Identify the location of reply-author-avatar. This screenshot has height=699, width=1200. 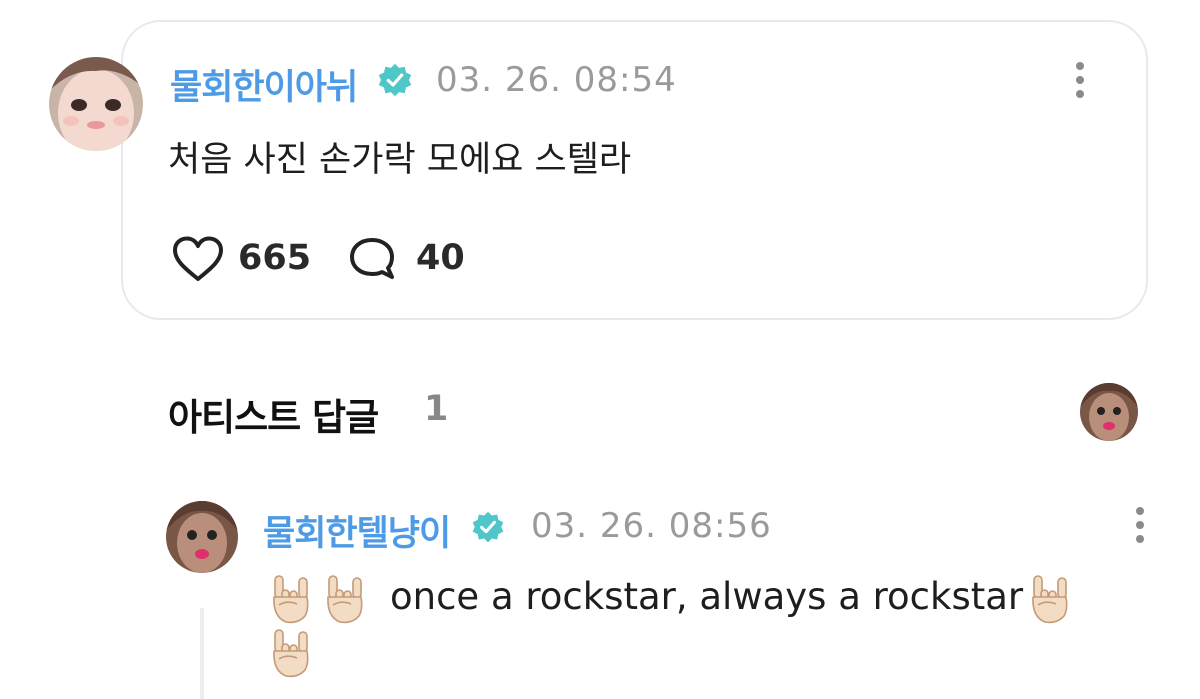
(202, 537).